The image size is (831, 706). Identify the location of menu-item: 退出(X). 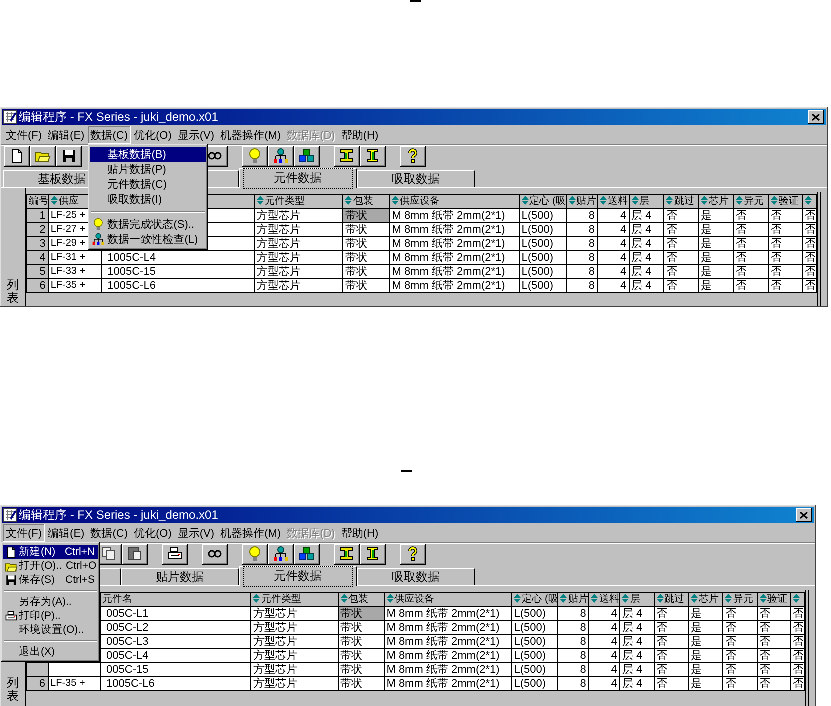
(50, 652).